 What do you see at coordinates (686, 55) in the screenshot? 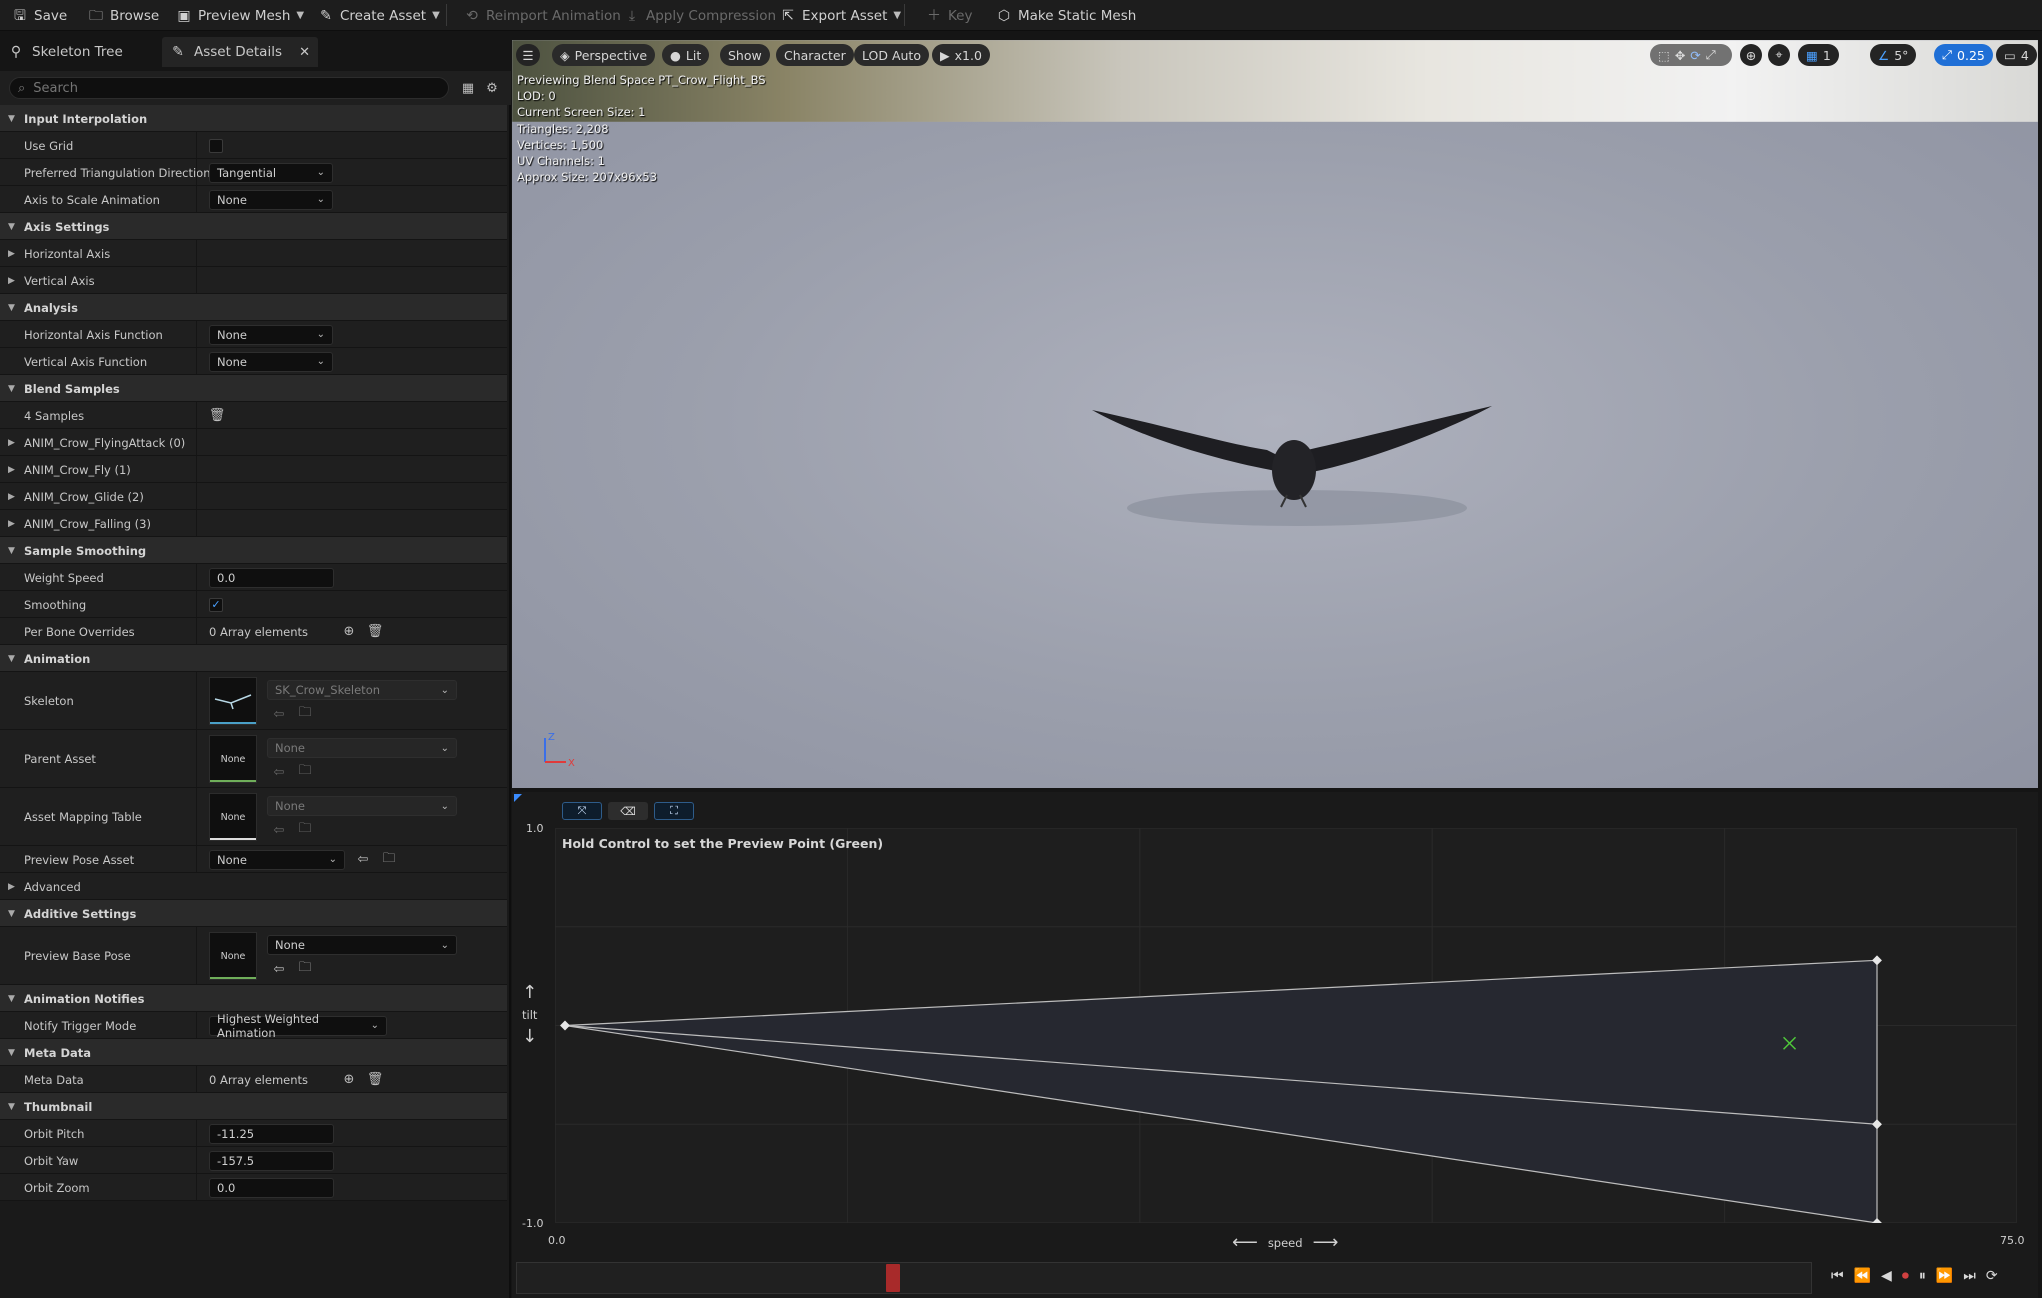
I see `lit-button: ● Lit` at bounding box center [686, 55].